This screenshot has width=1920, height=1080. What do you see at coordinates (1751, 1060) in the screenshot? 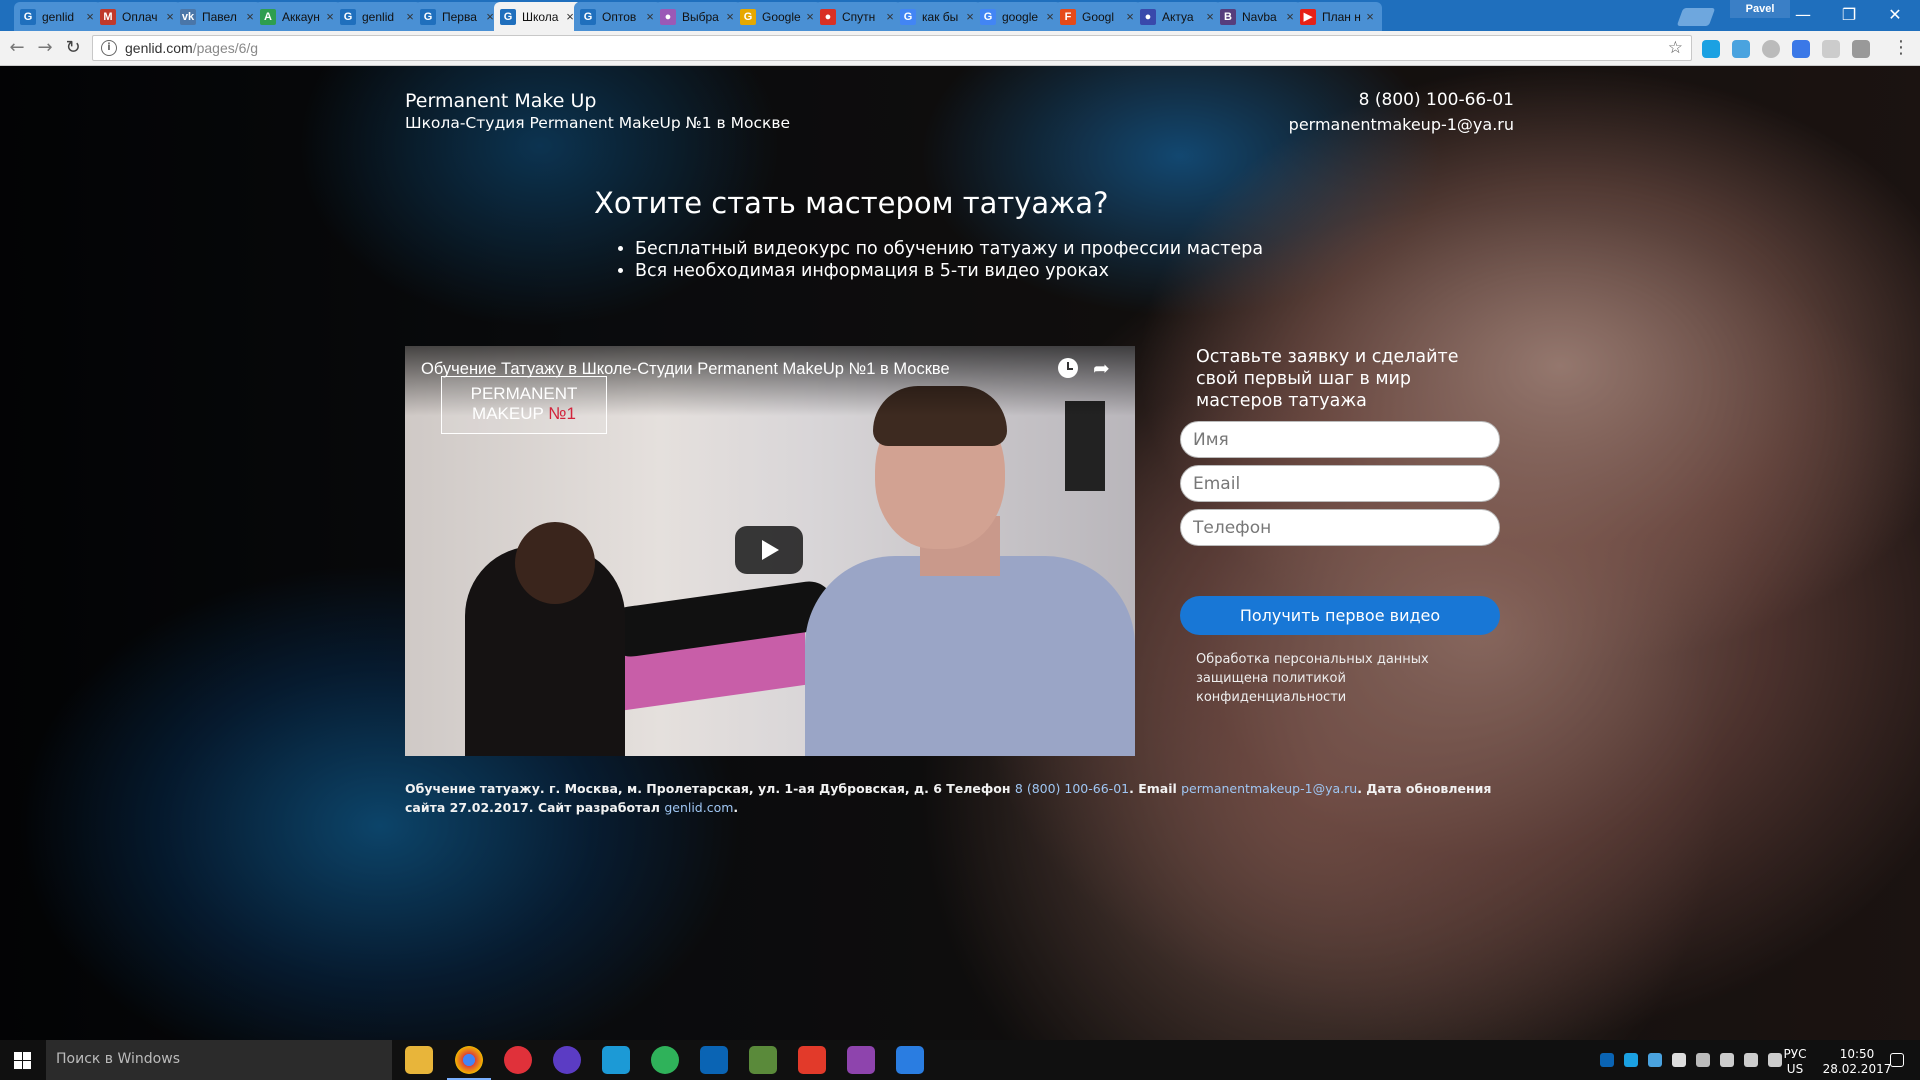
I see `network-icon` at bounding box center [1751, 1060].